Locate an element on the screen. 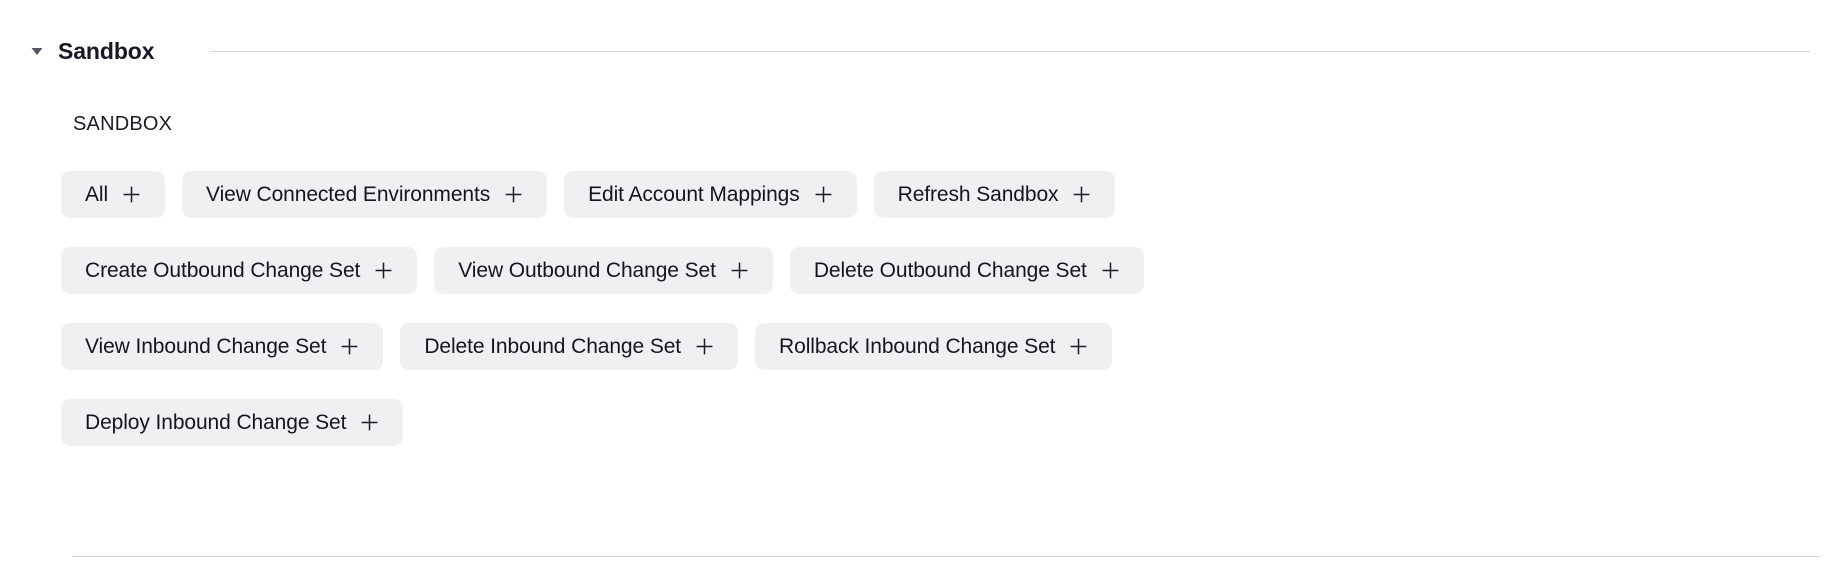 The height and width of the screenshot is (588, 1830). chip-rollback-inbound-change-set: Rollback Inbound Change Set is located at coordinates (934, 346).